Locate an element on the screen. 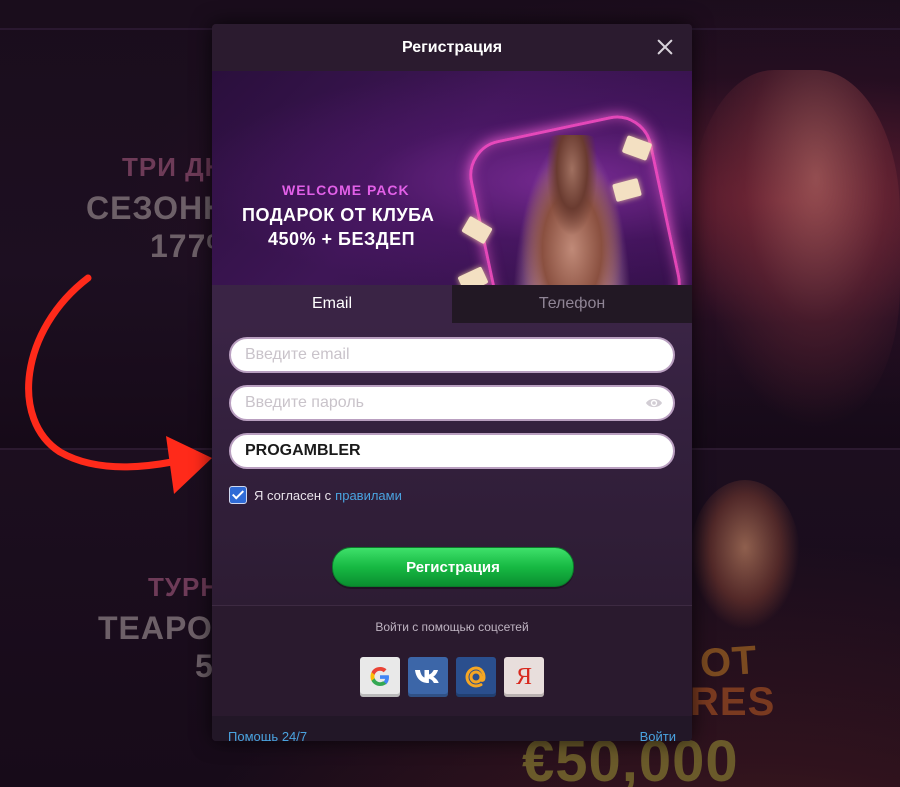 The width and height of the screenshot is (900, 787). social-login-section: Войти с помощью соцсетей Я is located at coordinates (452, 661).